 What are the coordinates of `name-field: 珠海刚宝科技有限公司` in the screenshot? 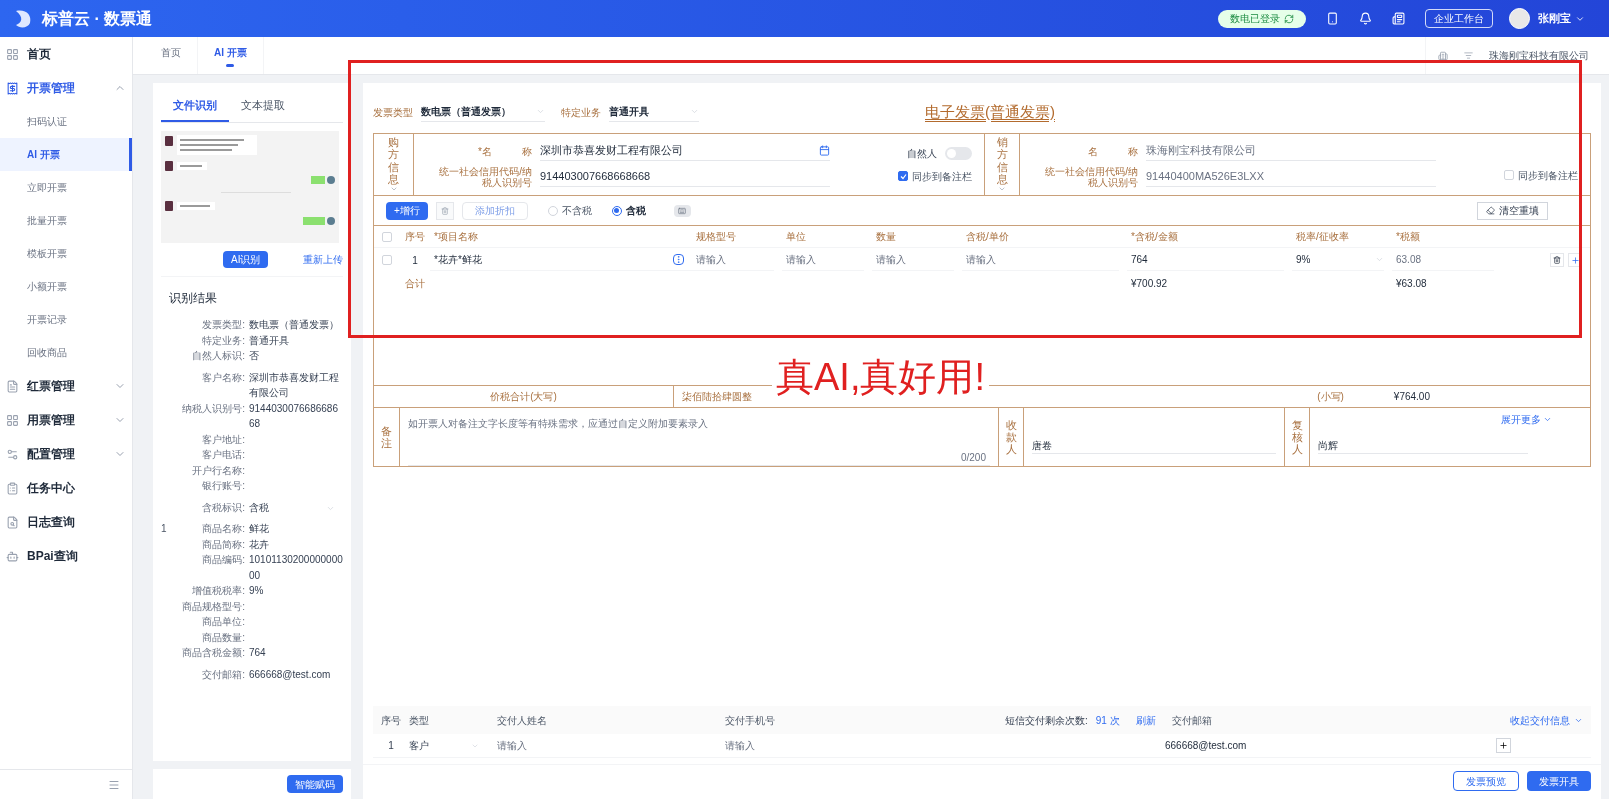 It's located at (1291, 151).